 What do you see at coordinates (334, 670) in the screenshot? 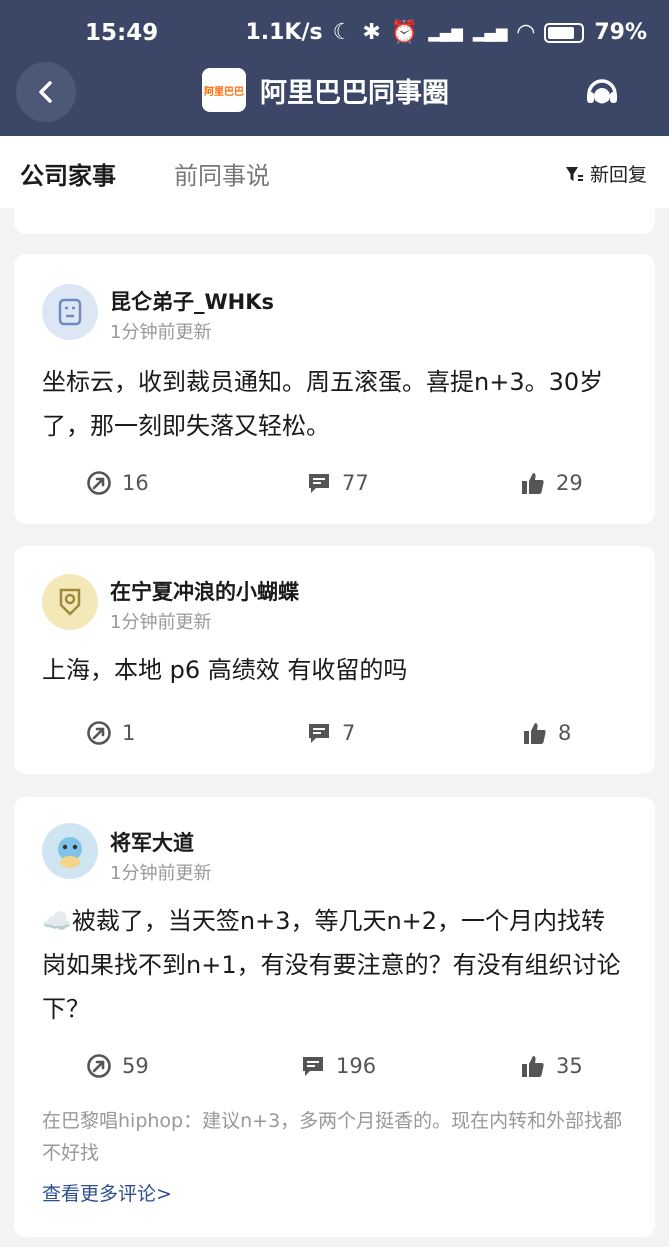
I see `post-content: 上海，本地 p6 高绩效 有收留的吗` at bounding box center [334, 670].